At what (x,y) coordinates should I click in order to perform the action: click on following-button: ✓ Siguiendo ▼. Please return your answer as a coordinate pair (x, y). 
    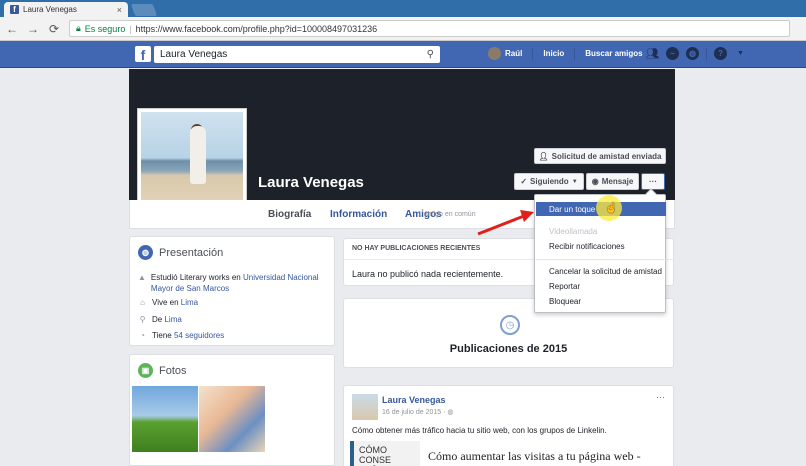
    Looking at the image, I should click on (549, 181).